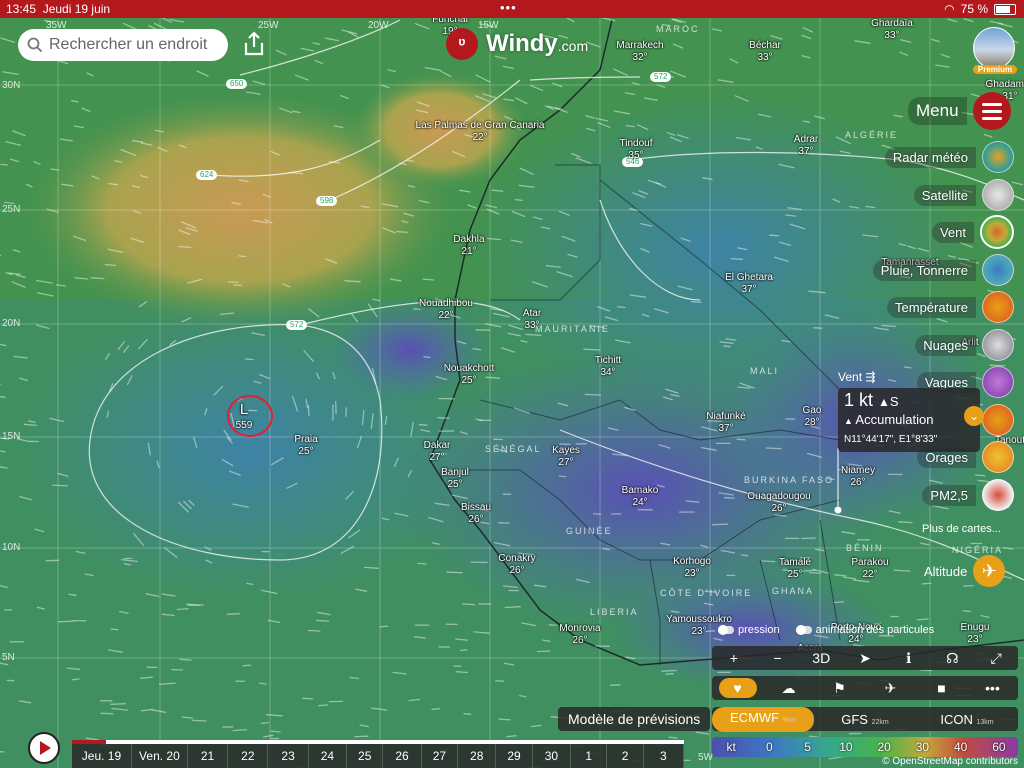 The image size is (1024, 768). I want to click on city-name: Enugu, so click(975, 627).